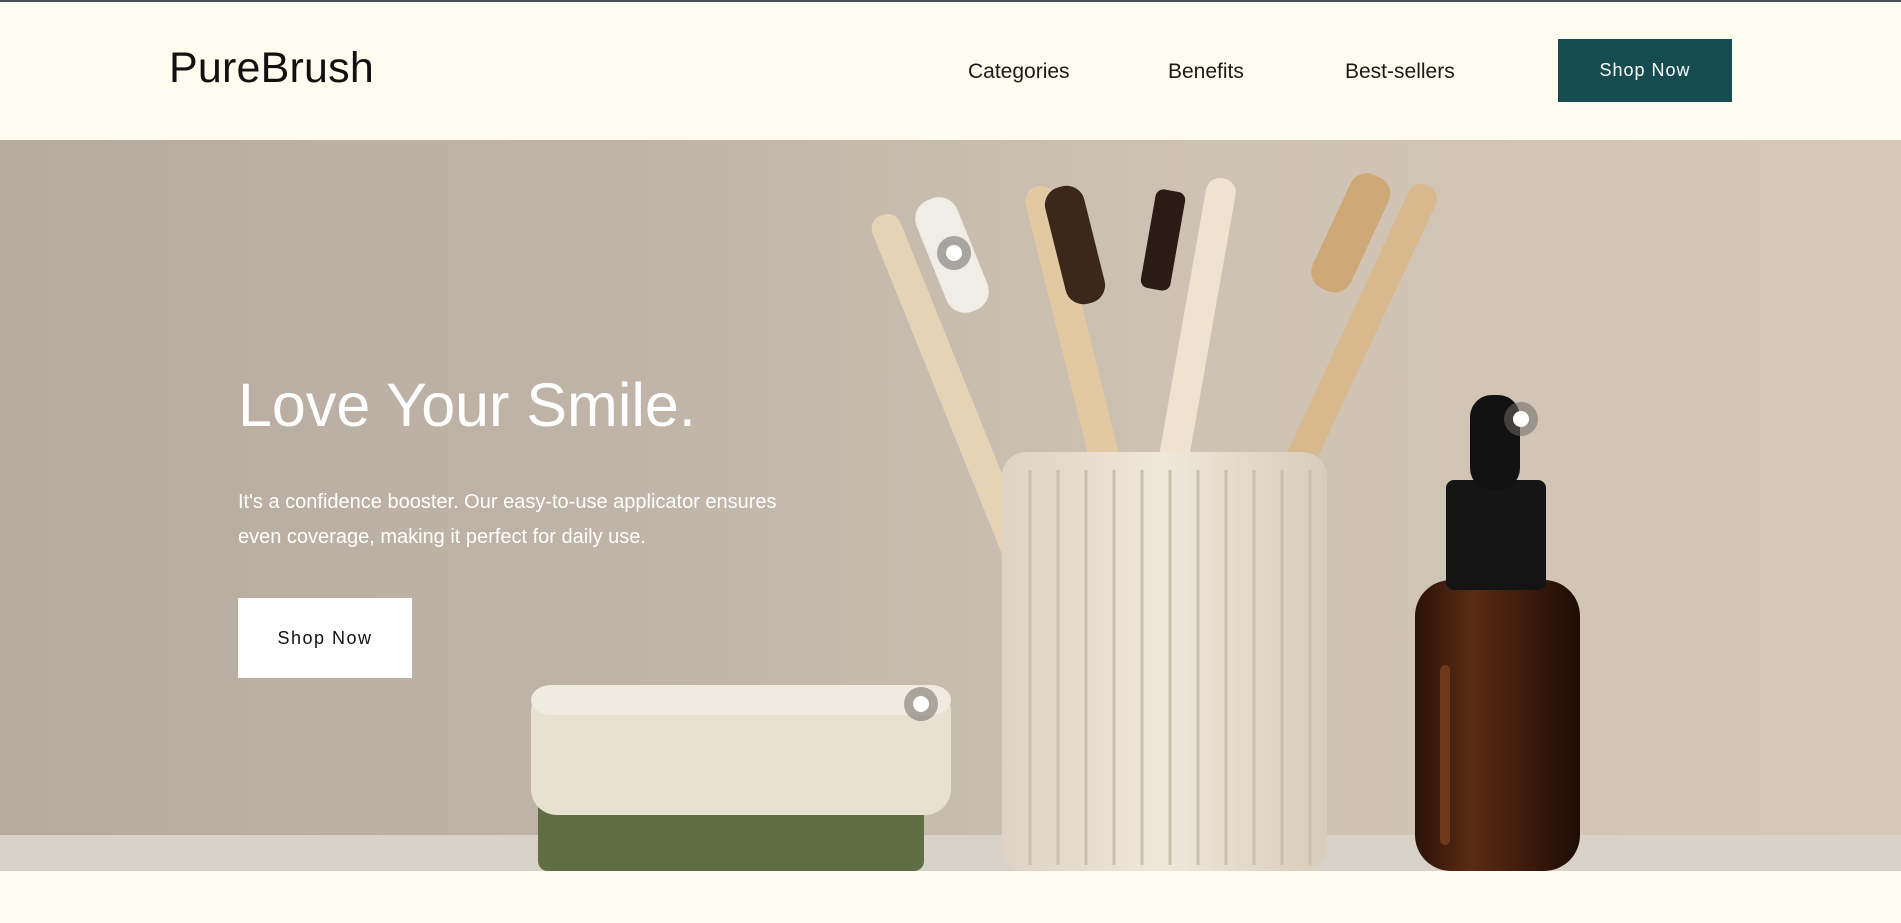 Image resolution: width=1901 pixels, height=923 pixels. What do you see at coordinates (325, 638) in the screenshot?
I see `hero-shop-now-button: Shop Now` at bounding box center [325, 638].